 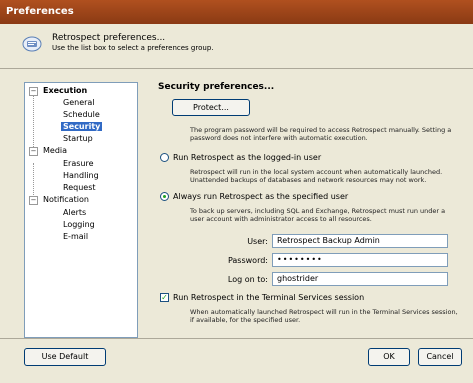 What do you see at coordinates (33, 91) in the screenshot?
I see `collapse-execution-icon: −` at bounding box center [33, 91].